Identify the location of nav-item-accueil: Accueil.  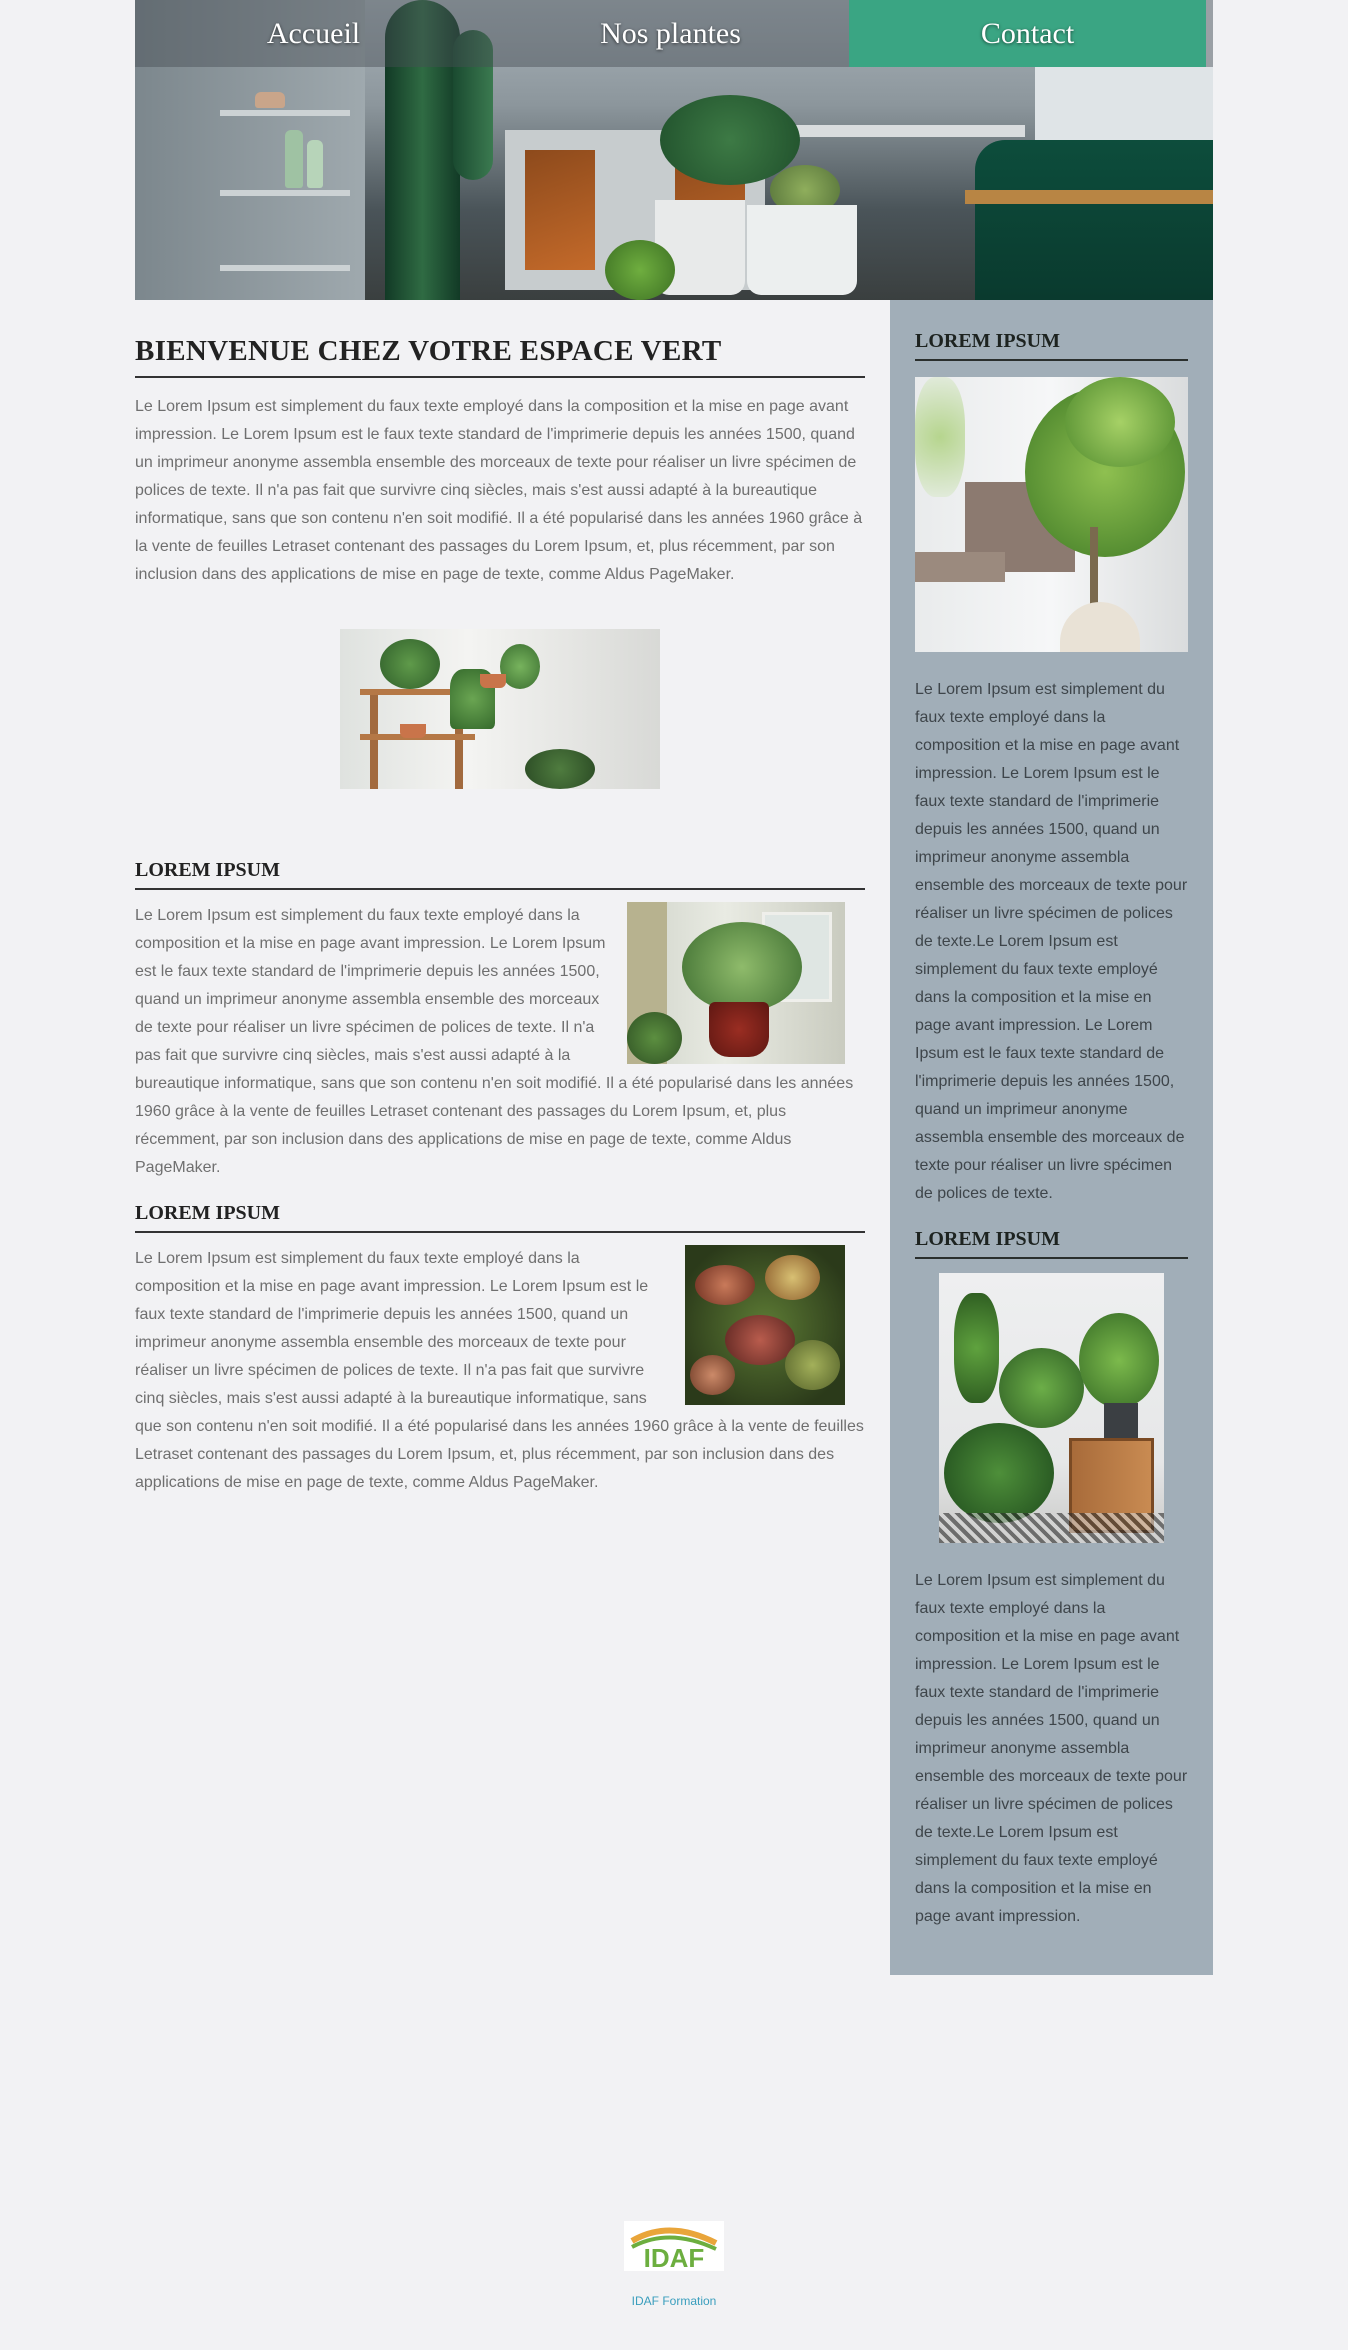
(313, 33).